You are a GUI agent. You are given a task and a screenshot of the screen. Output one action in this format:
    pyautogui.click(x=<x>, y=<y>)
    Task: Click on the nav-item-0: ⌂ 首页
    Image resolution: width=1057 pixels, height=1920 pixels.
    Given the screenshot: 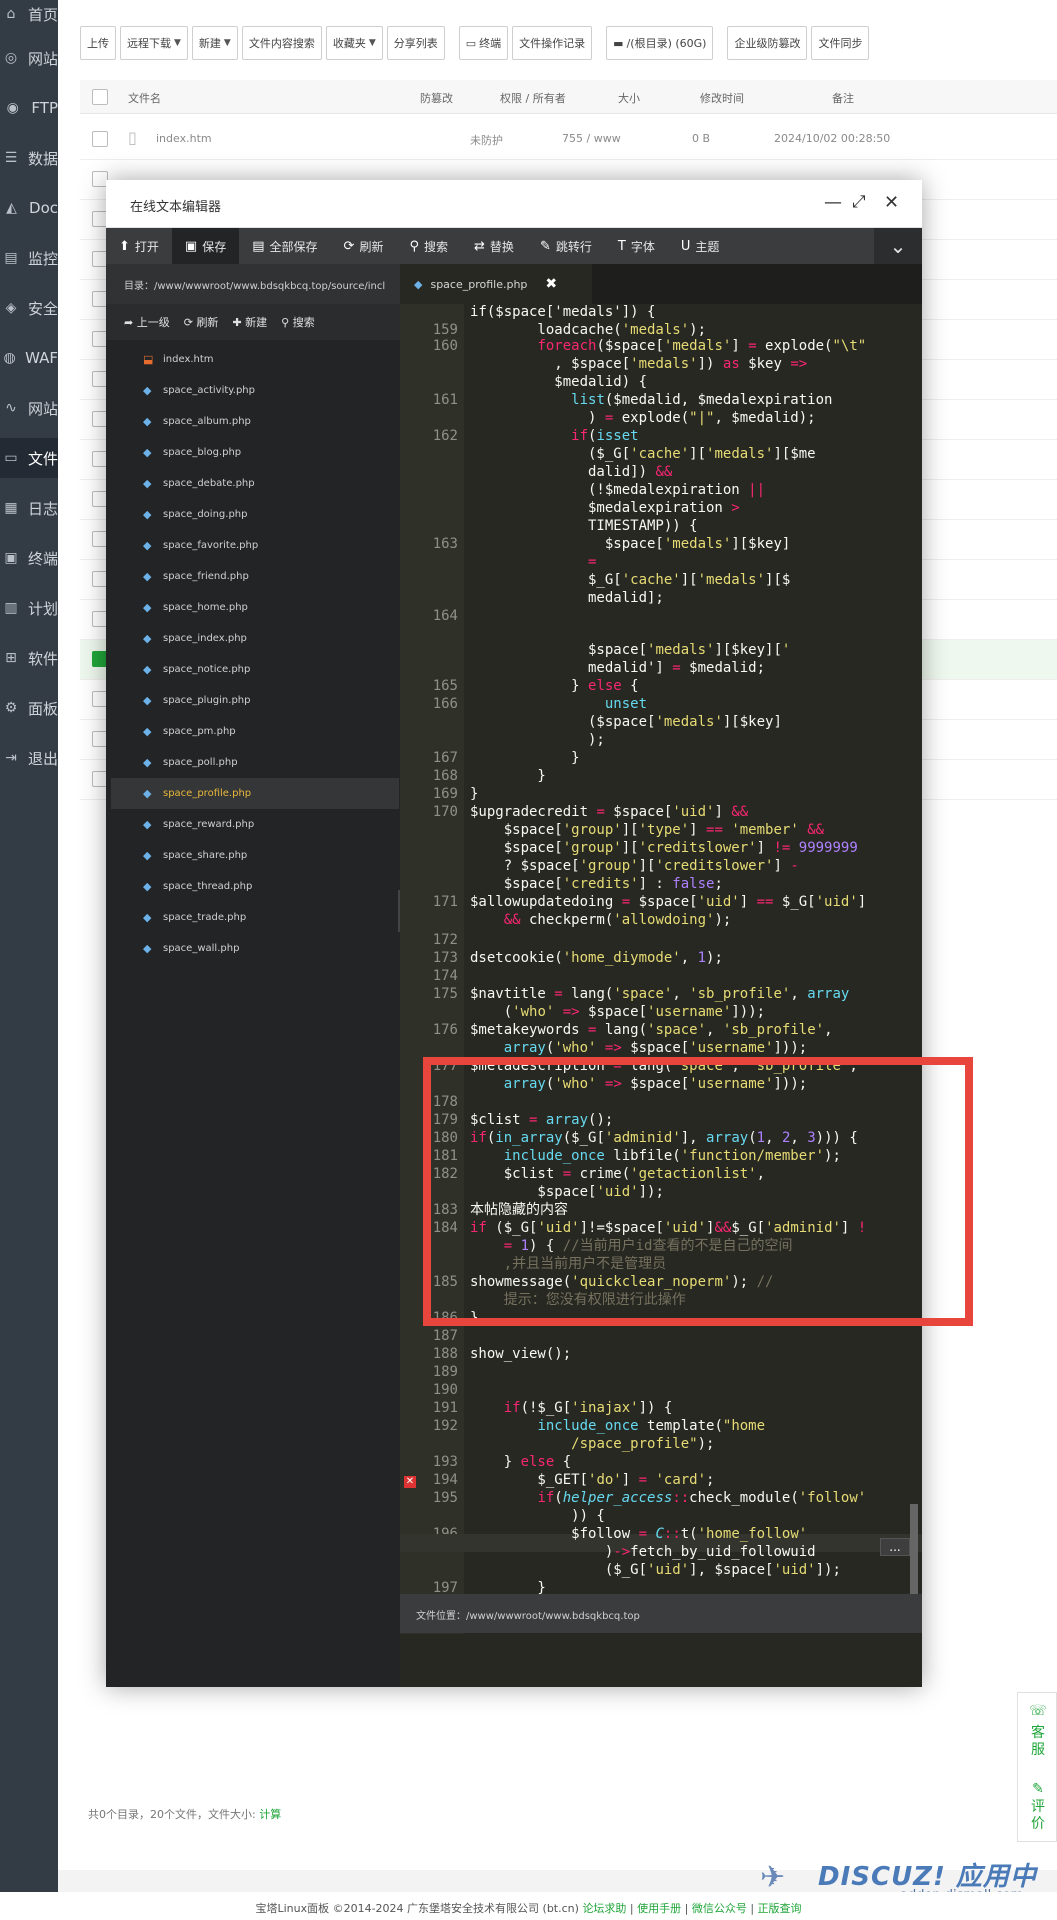 What is the action you would take?
    pyautogui.click(x=29, y=17)
    